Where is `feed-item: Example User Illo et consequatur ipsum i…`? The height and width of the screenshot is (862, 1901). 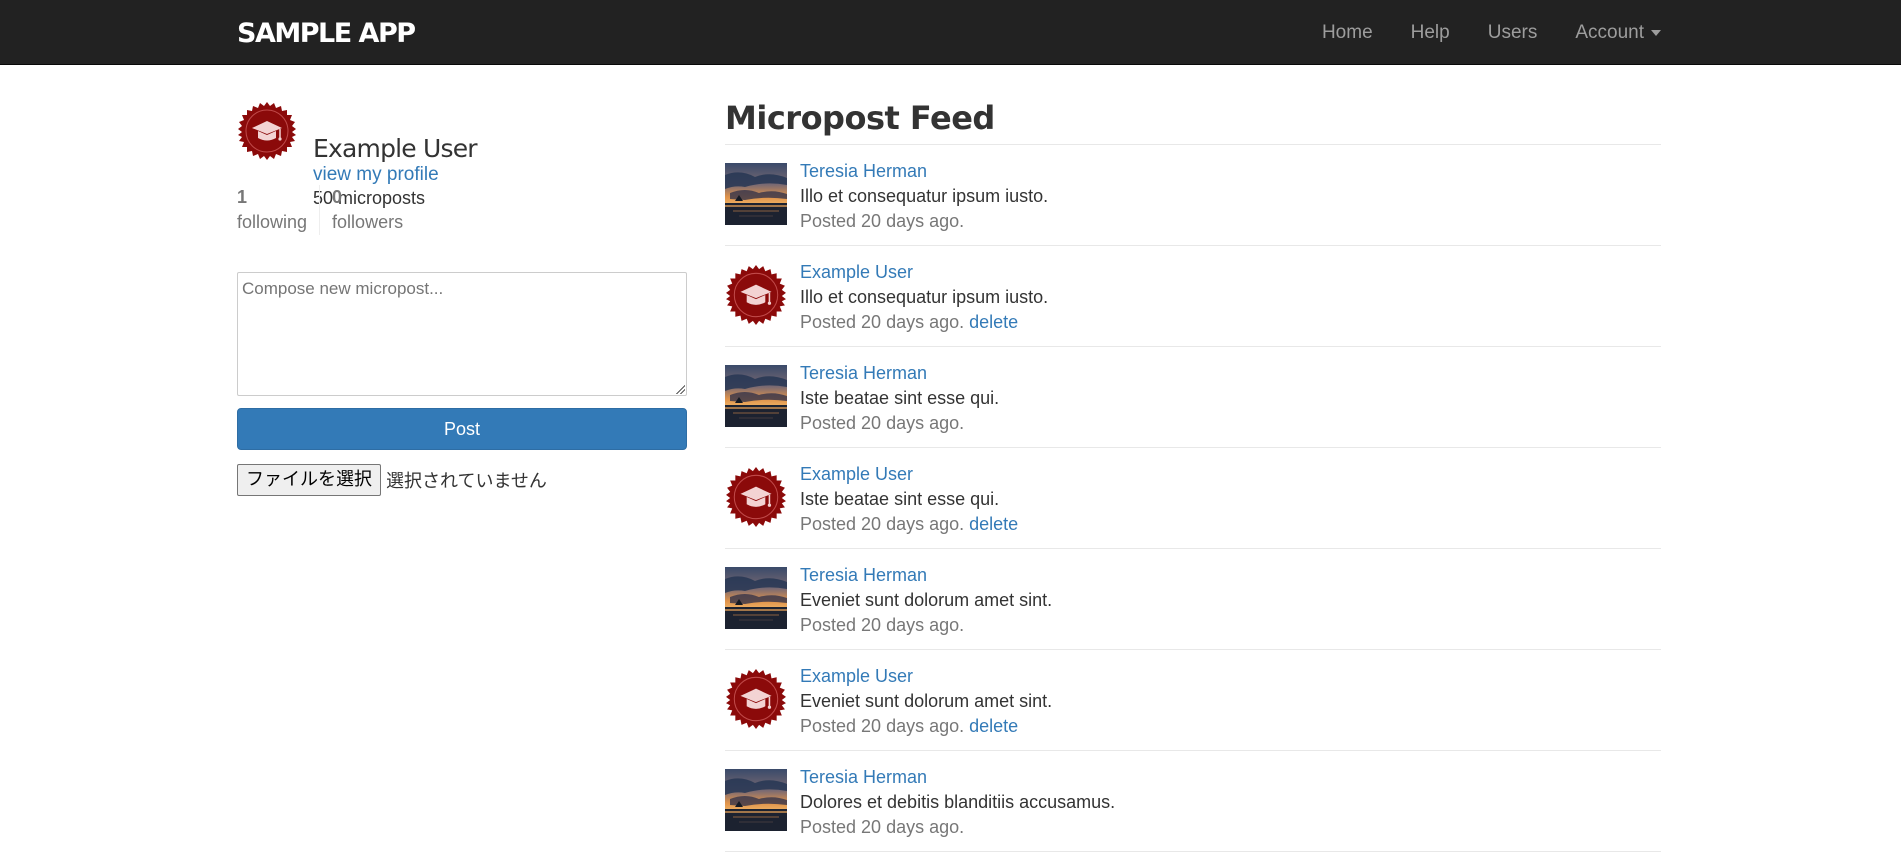 feed-item: Example User Illo et consequatur ipsum i… is located at coordinates (1193, 296).